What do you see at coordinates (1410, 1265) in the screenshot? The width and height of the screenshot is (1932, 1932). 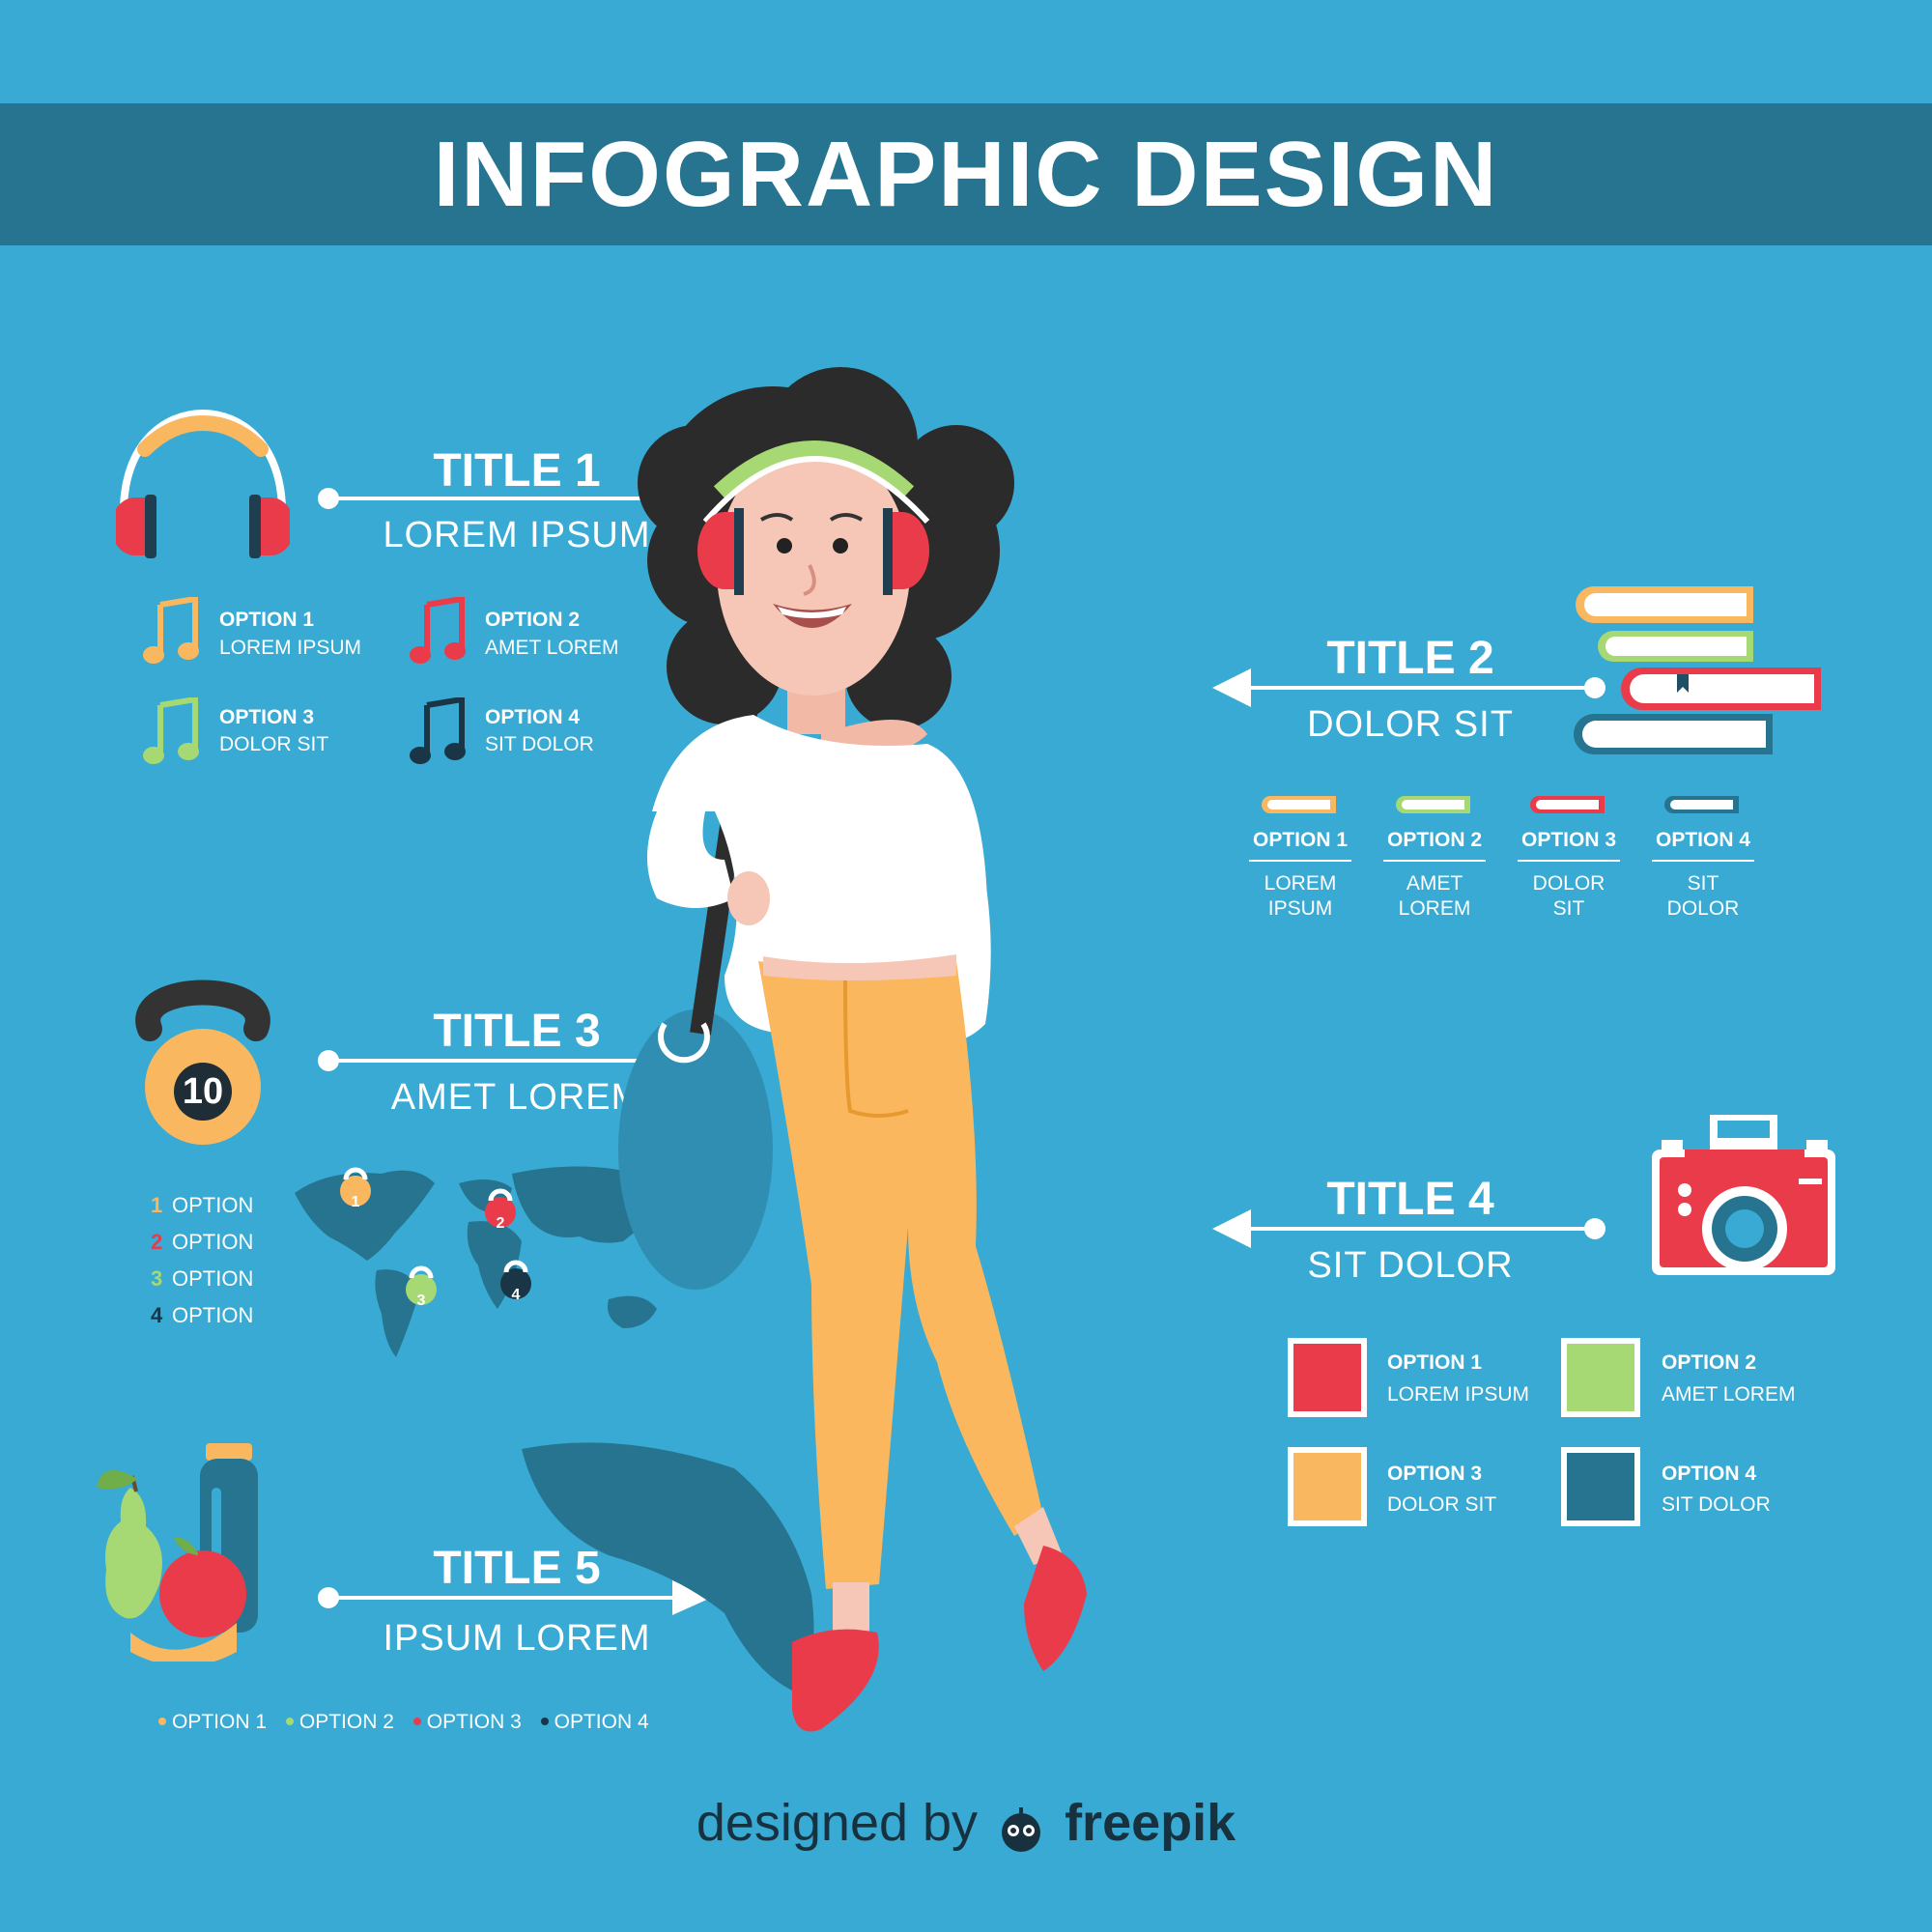 I see `section4-subtitle: SIT DOLOR` at bounding box center [1410, 1265].